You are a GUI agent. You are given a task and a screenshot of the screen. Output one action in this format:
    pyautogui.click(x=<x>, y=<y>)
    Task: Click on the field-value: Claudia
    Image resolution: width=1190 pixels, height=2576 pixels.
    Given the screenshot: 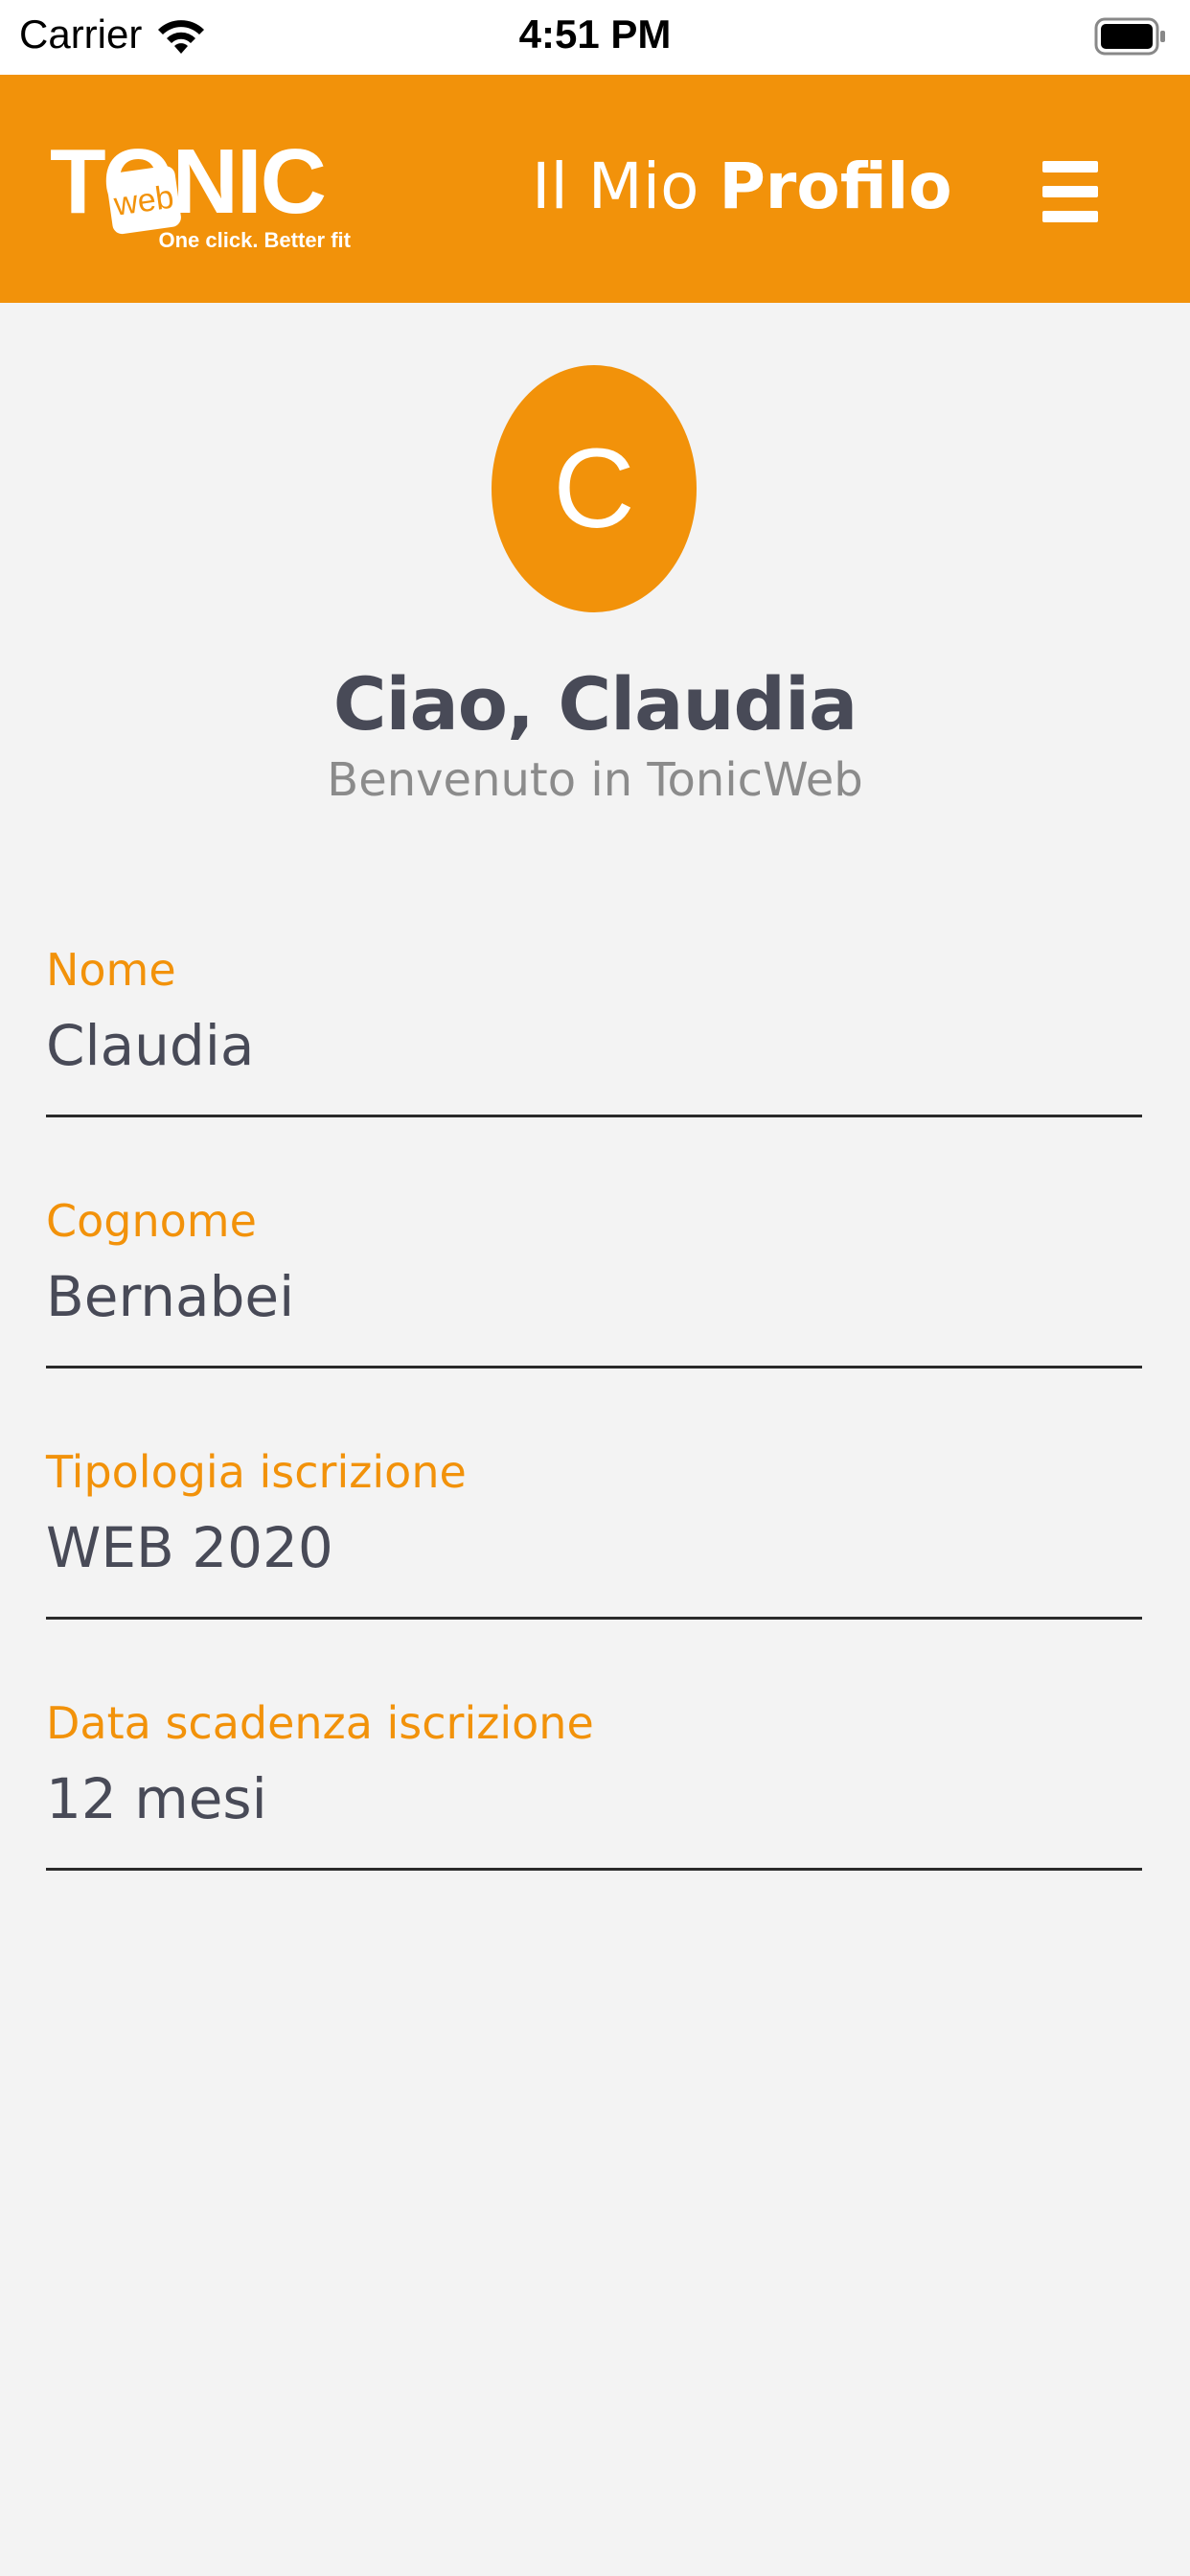 What is the action you would take?
    pyautogui.click(x=151, y=1045)
    